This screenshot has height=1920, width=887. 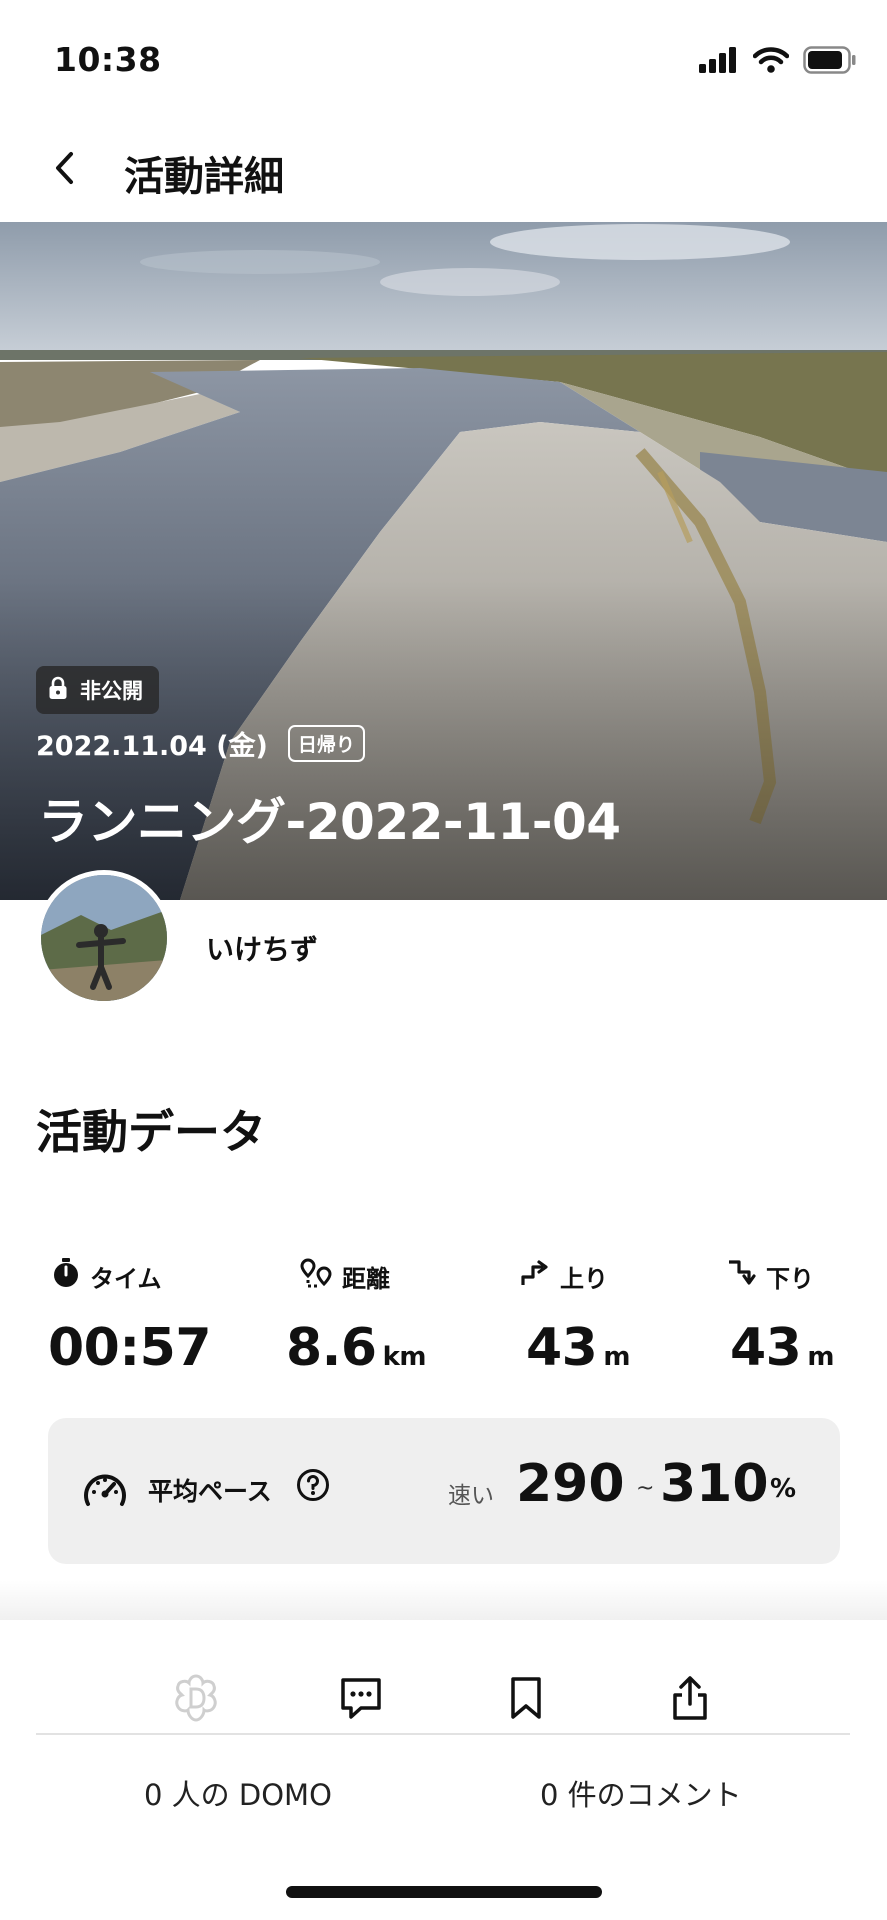 I want to click on share-icon, so click(x=690, y=1700).